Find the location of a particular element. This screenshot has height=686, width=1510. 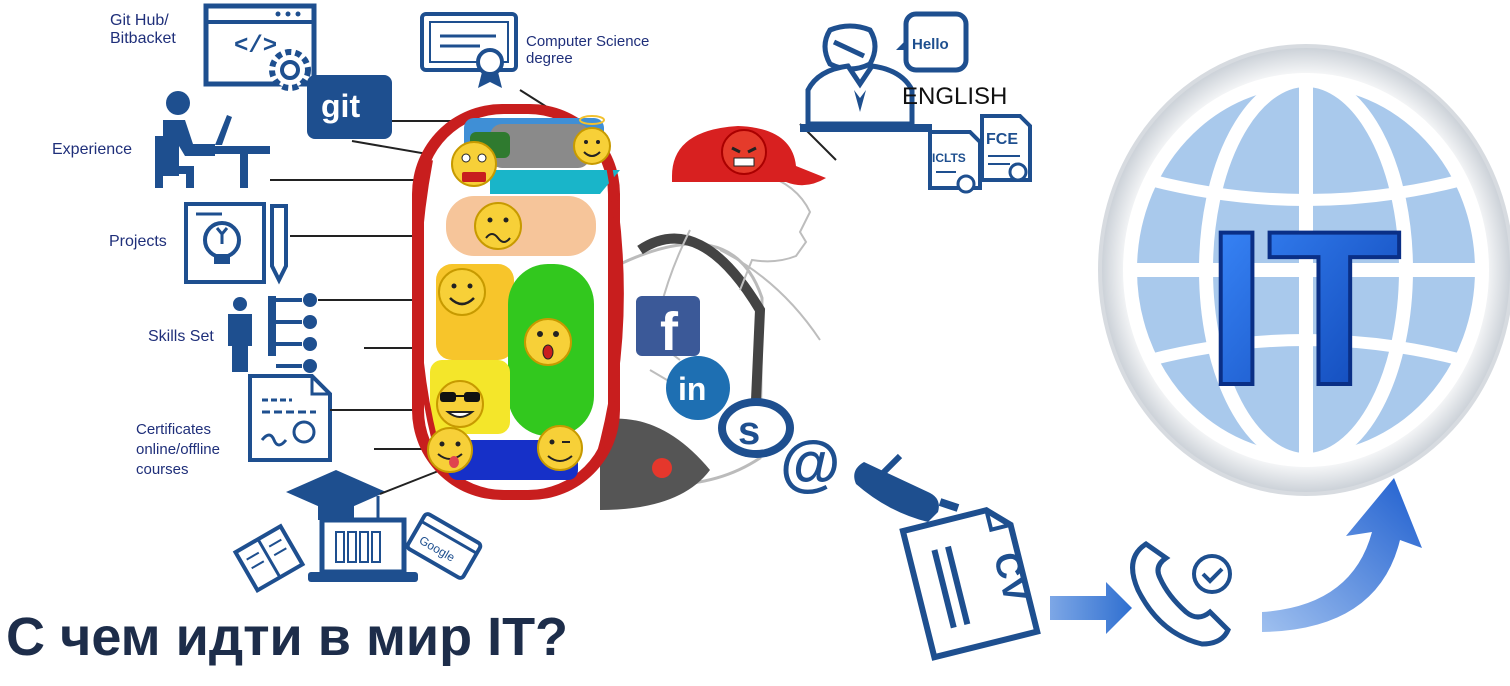

emoji-sunglasses is located at coordinates (460, 404).